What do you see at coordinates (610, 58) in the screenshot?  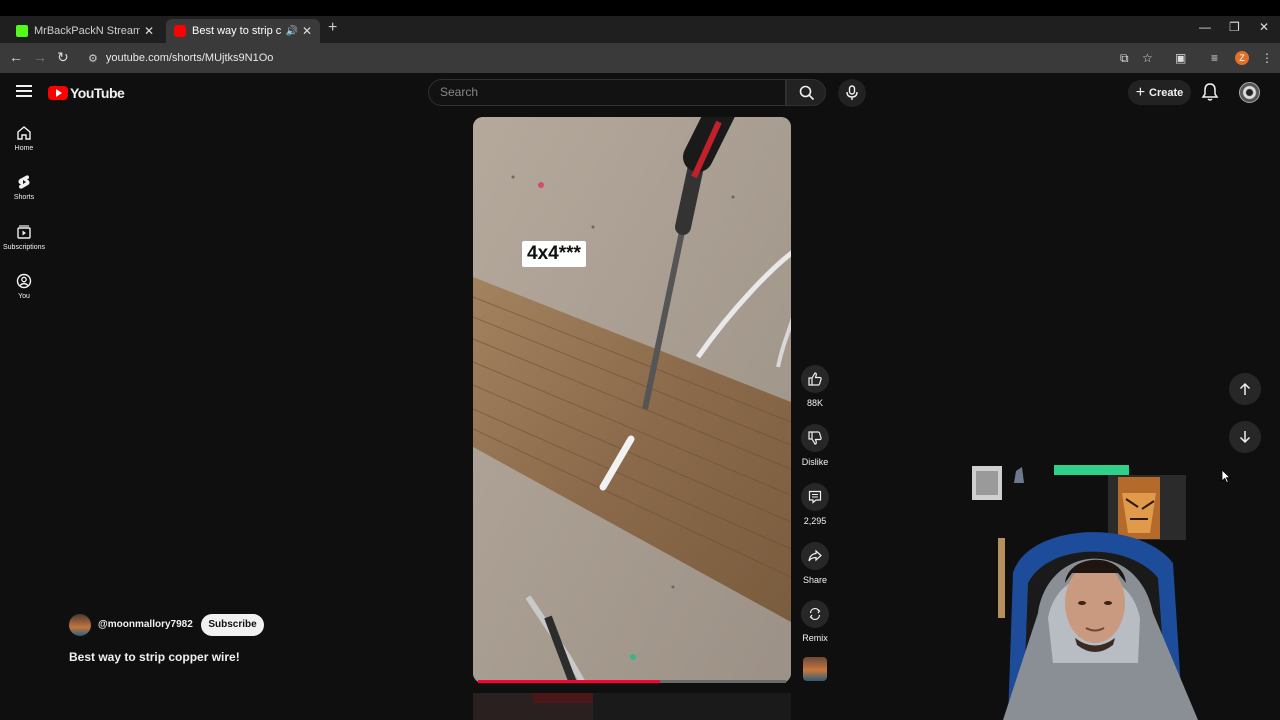 I see `omnibox: ⚙ youtube.com/shorts/MUjtks9N1Oo` at bounding box center [610, 58].